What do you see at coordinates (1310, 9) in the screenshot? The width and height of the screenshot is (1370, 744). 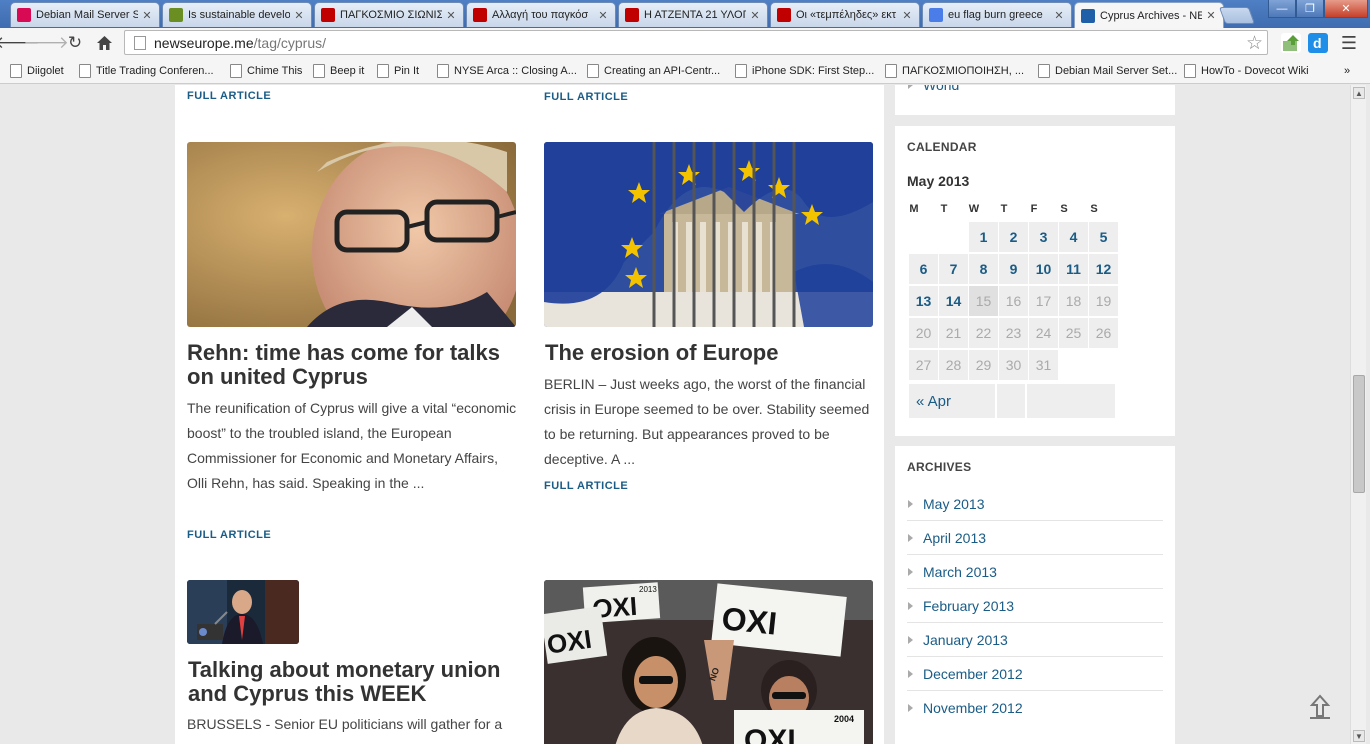 I see `maximize-button: ❐` at bounding box center [1310, 9].